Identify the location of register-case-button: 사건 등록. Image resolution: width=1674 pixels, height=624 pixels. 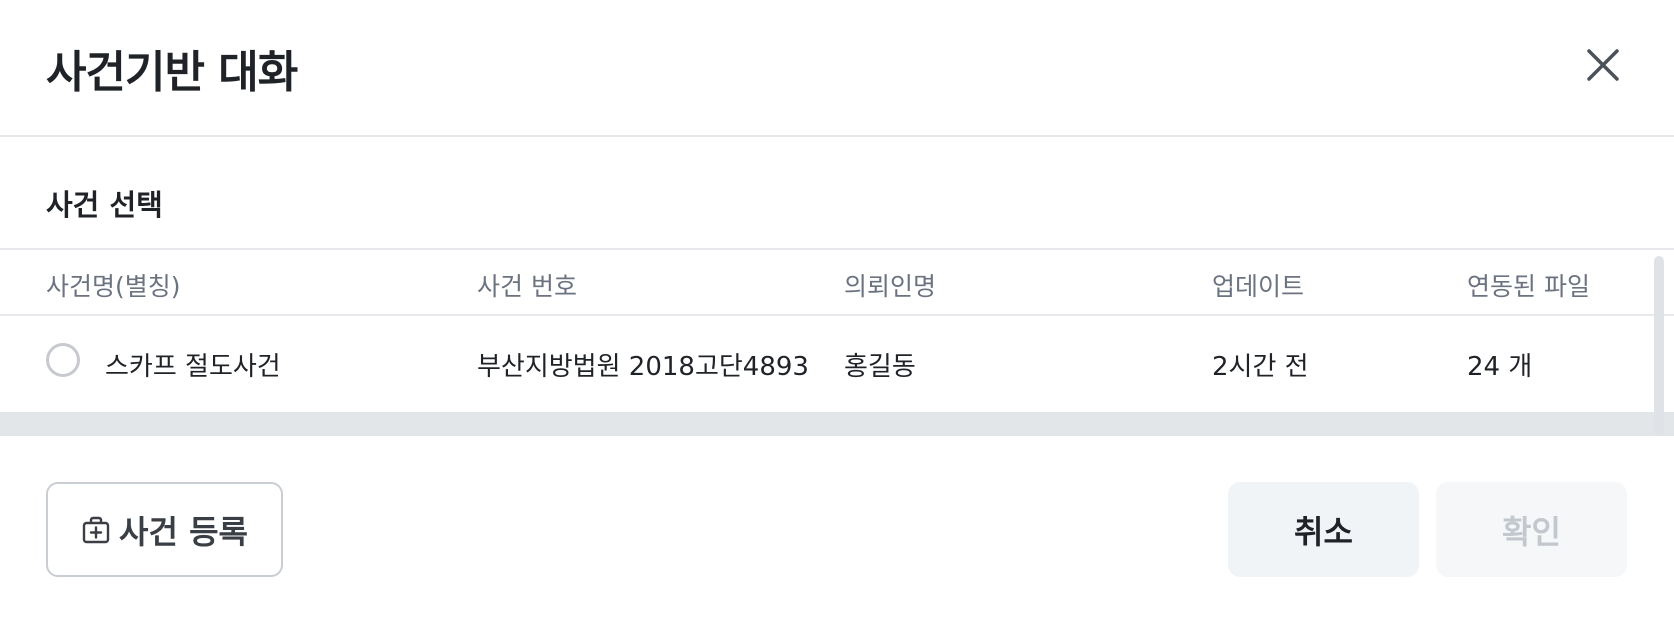
(164, 529).